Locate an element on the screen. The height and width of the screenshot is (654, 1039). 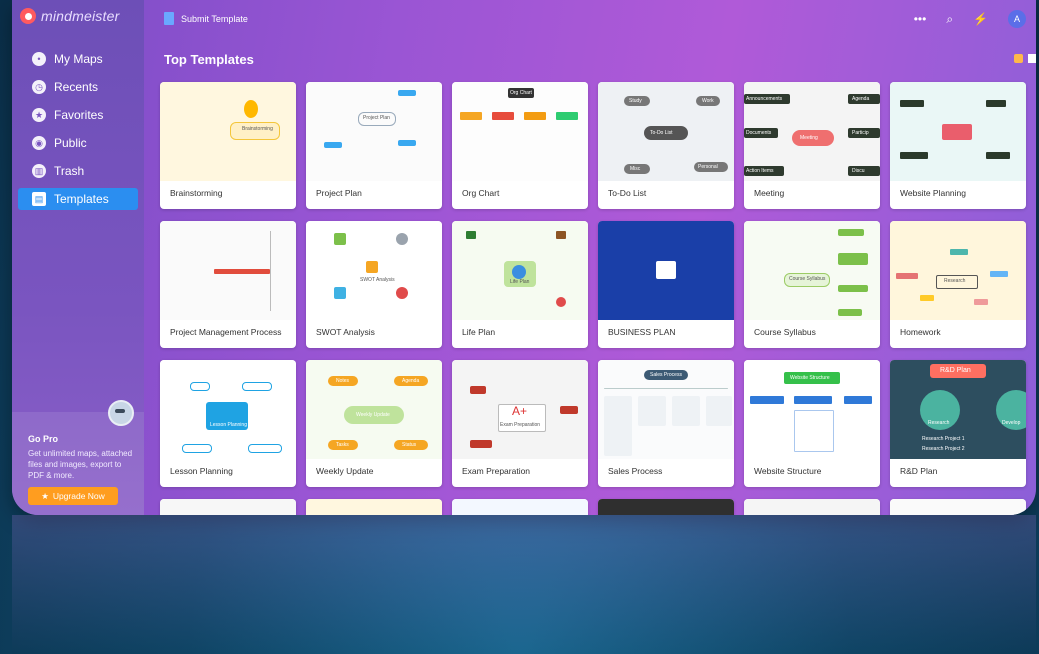
thumb-label: Status is located at coordinates (409, 445).